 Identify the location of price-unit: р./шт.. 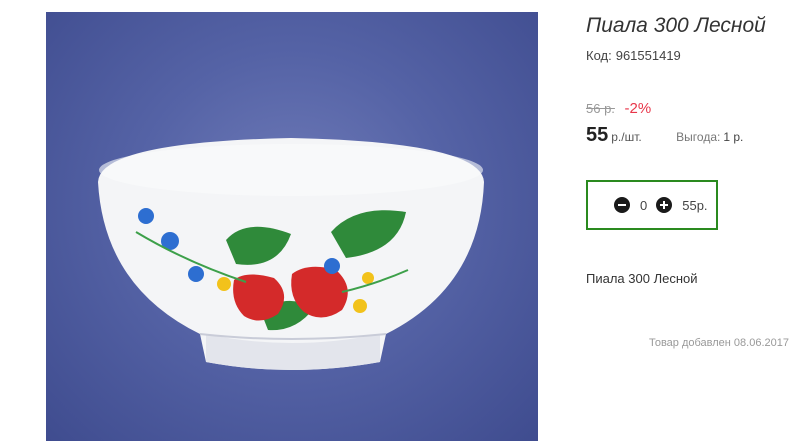
(626, 137).